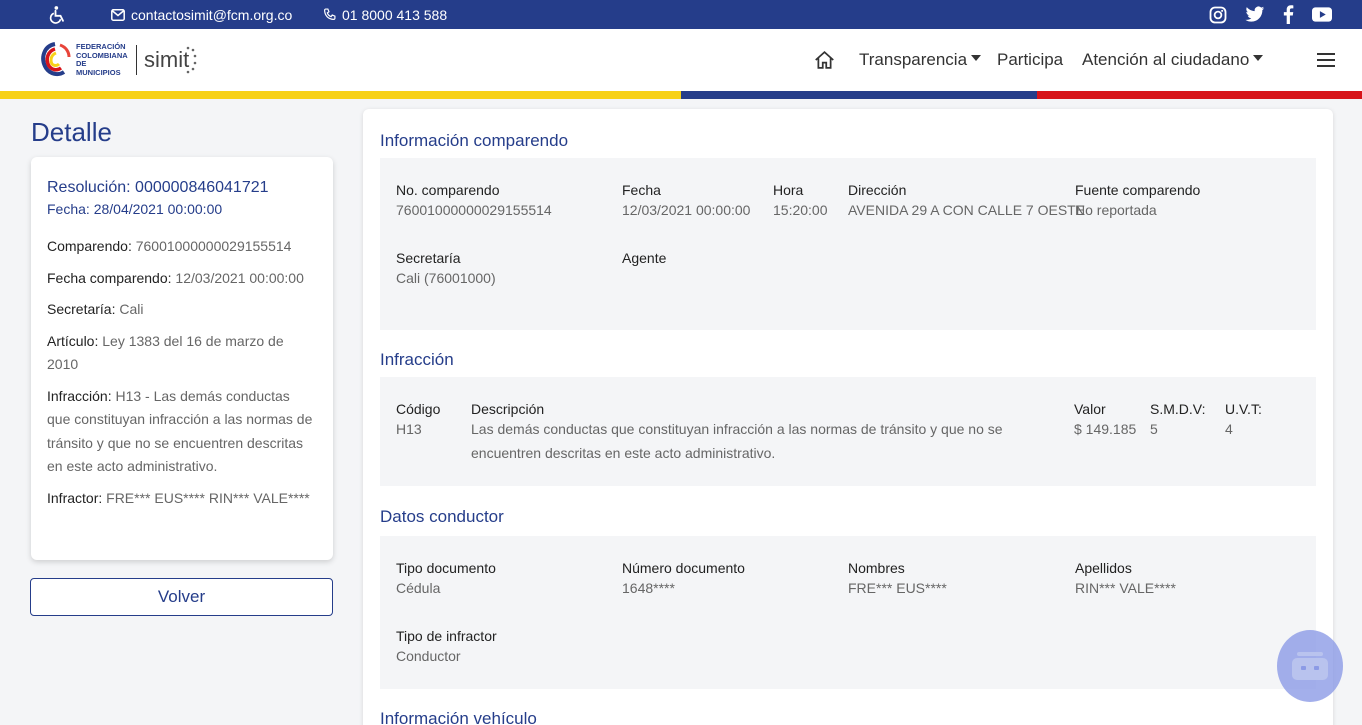  I want to click on field-codigo: Código H13, so click(418, 419).